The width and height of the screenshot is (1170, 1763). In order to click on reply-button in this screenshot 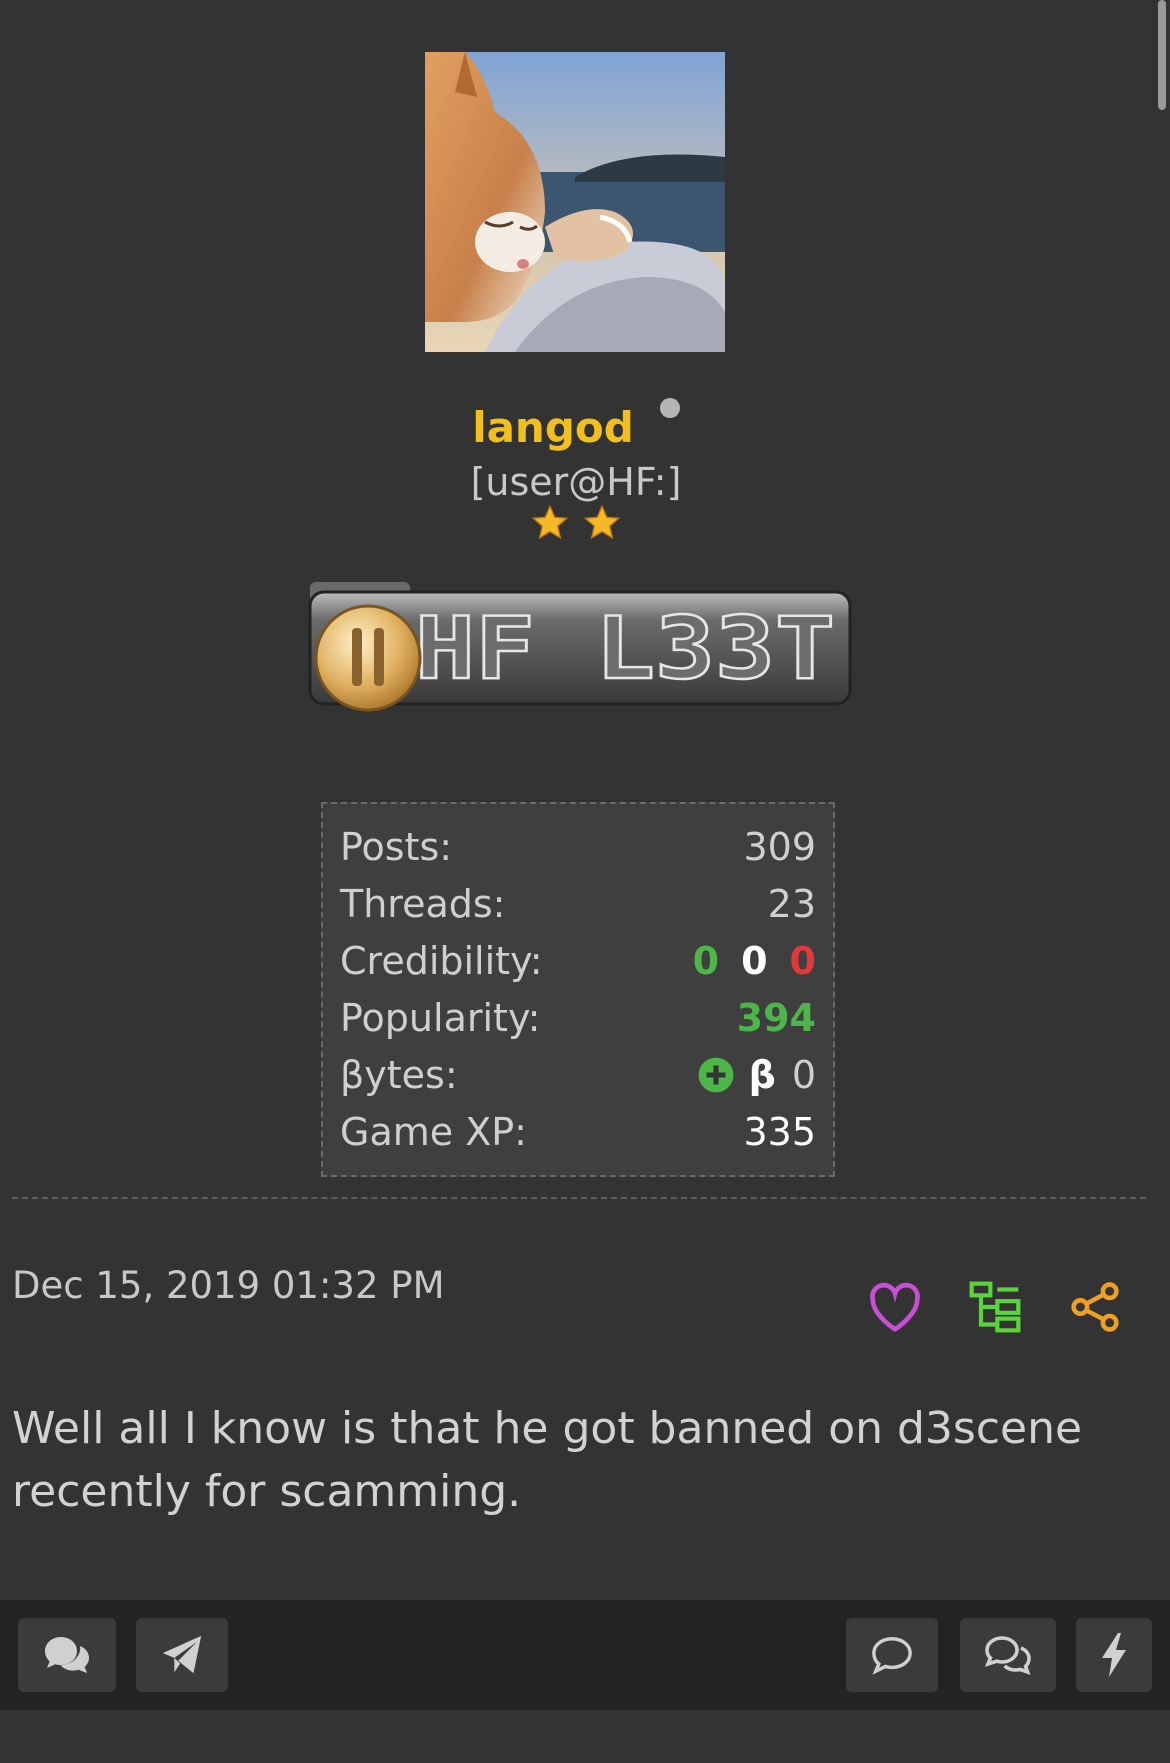, I will do `click(67, 1655)`.